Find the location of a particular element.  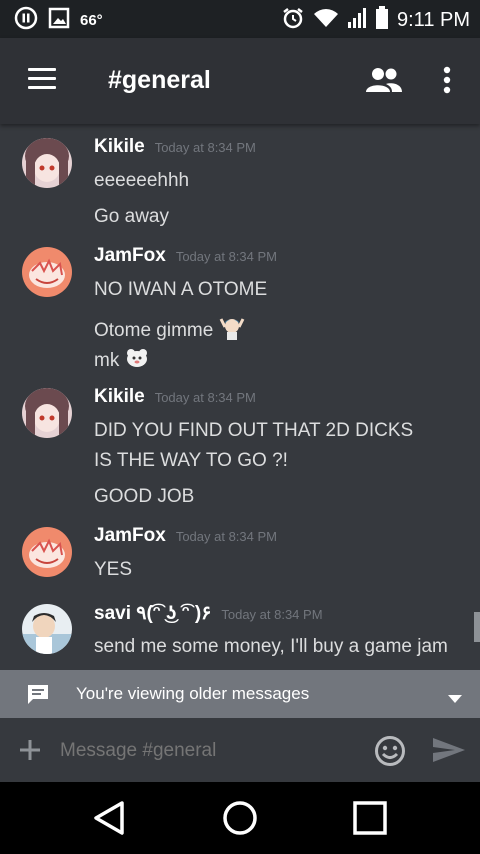

app-bar: #general is located at coordinates (240, 81).